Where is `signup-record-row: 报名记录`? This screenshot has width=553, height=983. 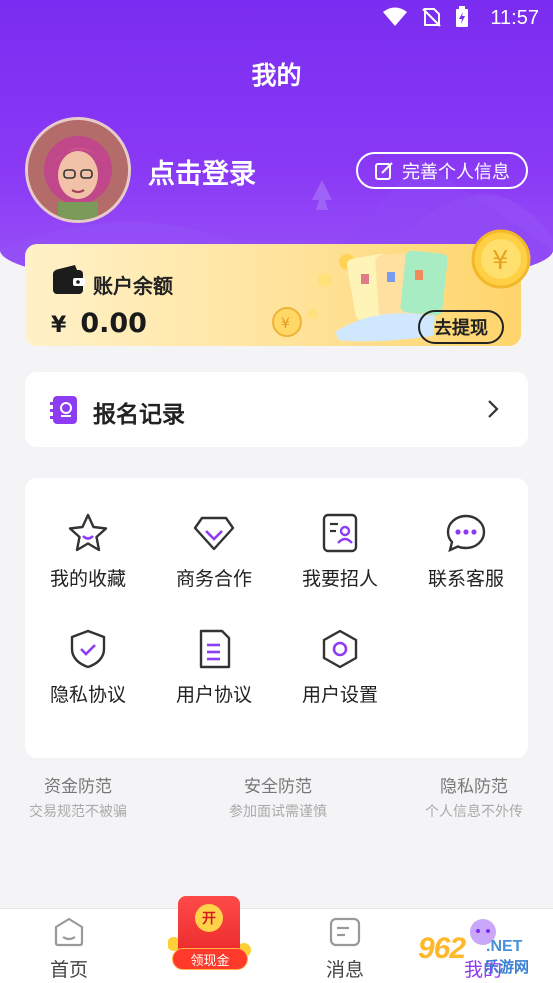
signup-record-row: 报名记录 is located at coordinates (276, 409).